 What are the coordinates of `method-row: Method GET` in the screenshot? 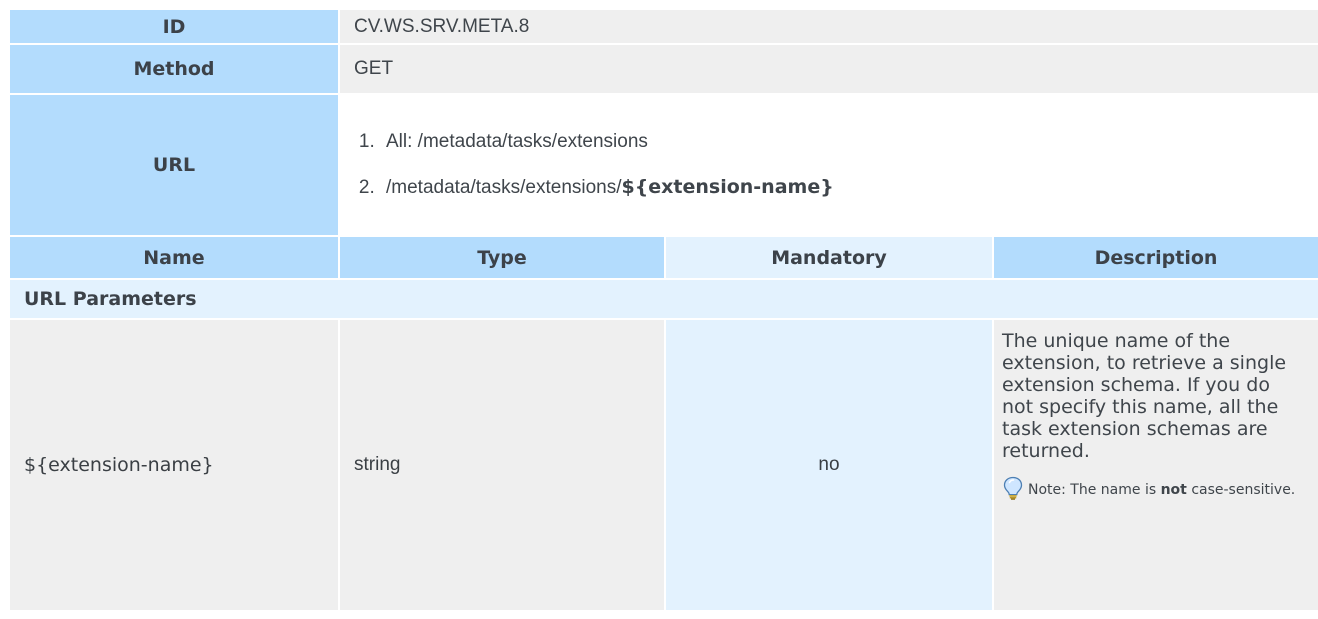 It's located at (663, 69).